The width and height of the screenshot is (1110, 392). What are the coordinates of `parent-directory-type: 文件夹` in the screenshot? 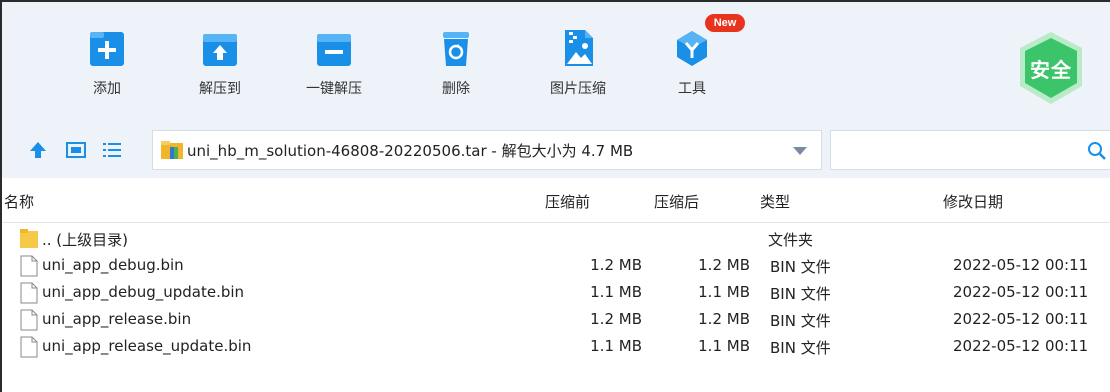 It's located at (791, 240).